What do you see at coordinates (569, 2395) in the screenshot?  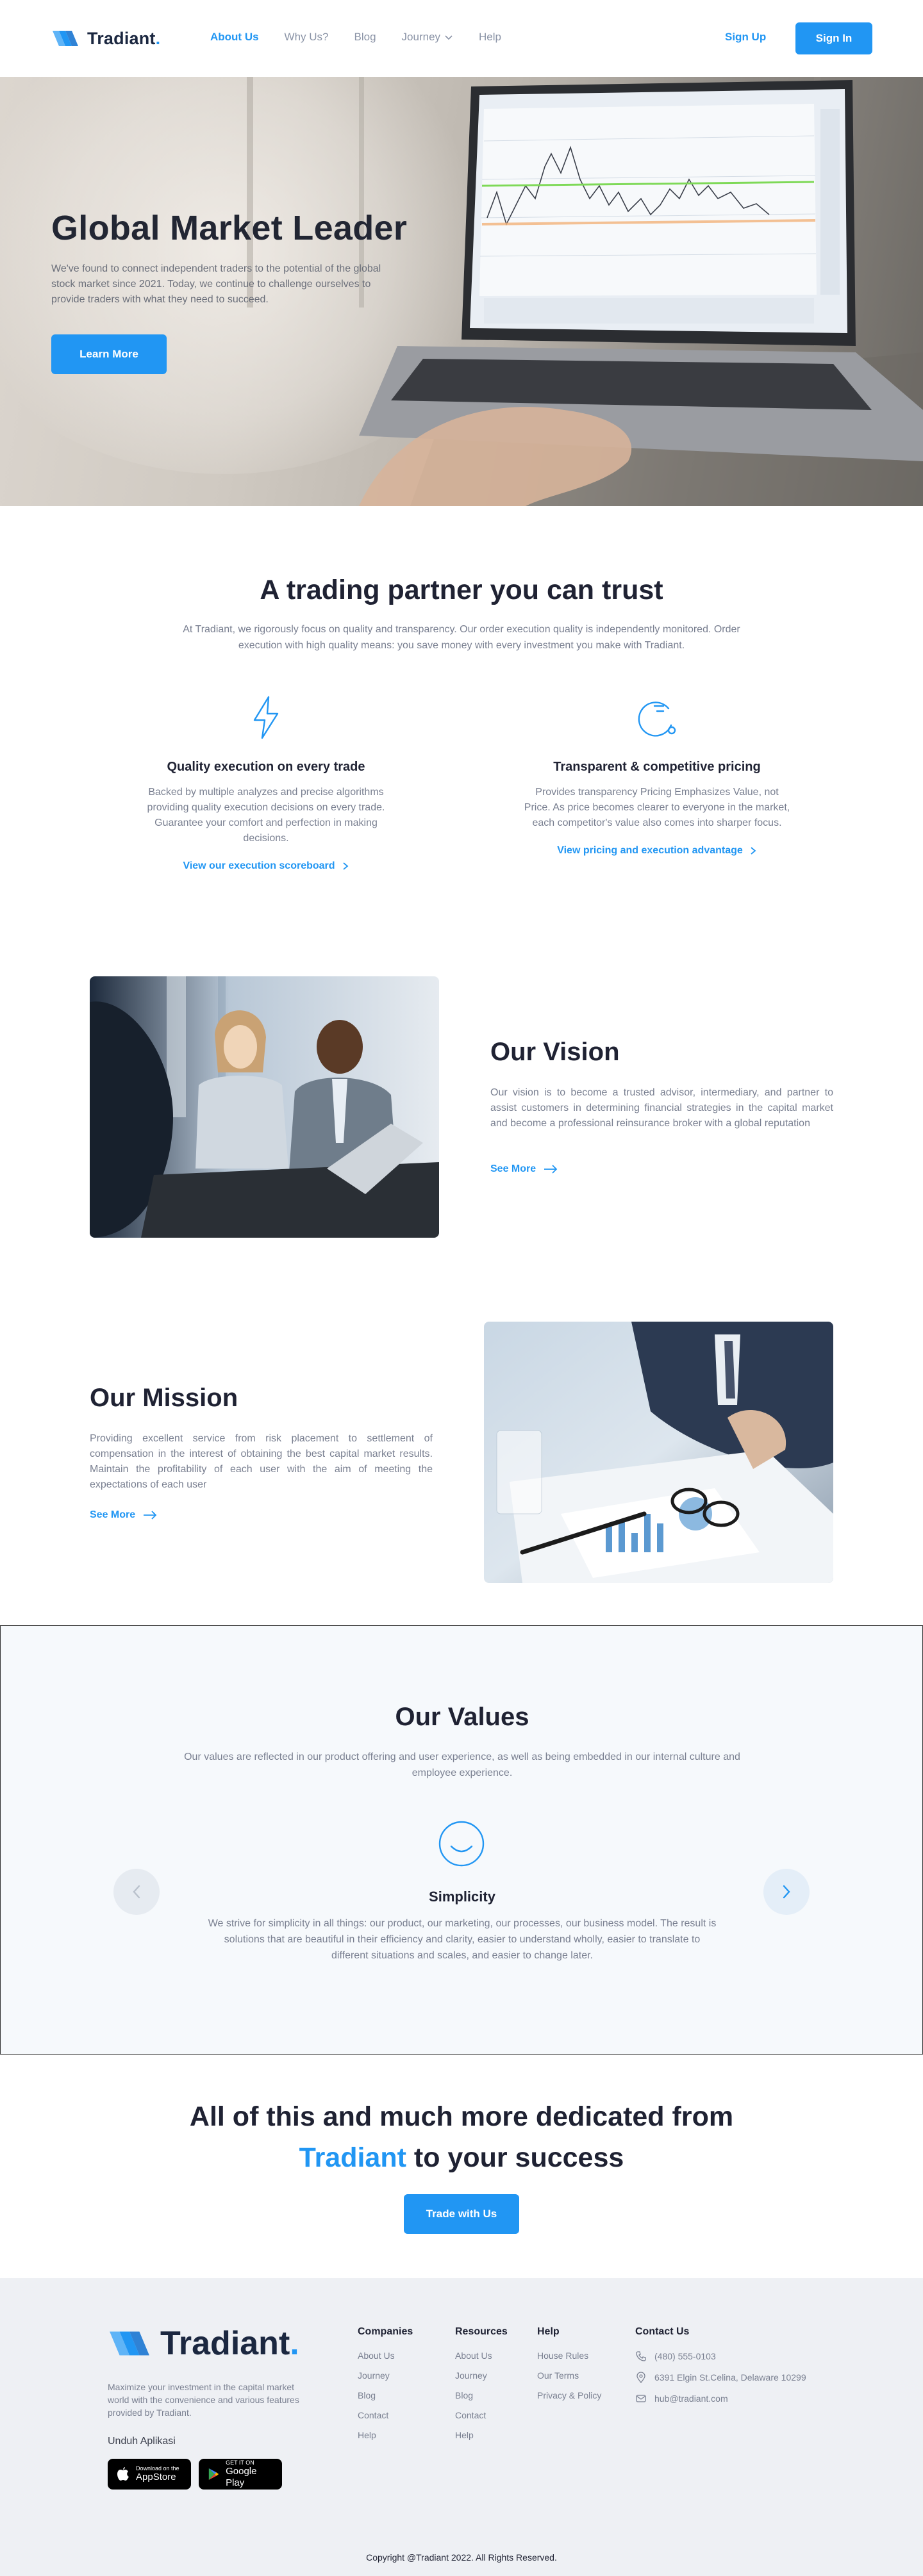 I see `footer-link-privacy-policy: Privacy & Policy` at bounding box center [569, 2395].